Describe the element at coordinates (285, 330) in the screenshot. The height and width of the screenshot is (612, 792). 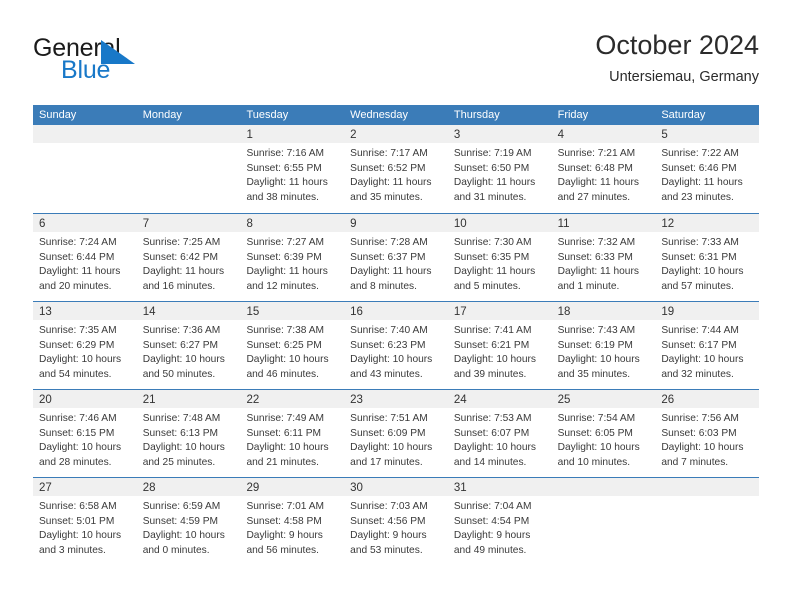
I see `sunrise-time: Sunrise: 7:38 AM` at that location.